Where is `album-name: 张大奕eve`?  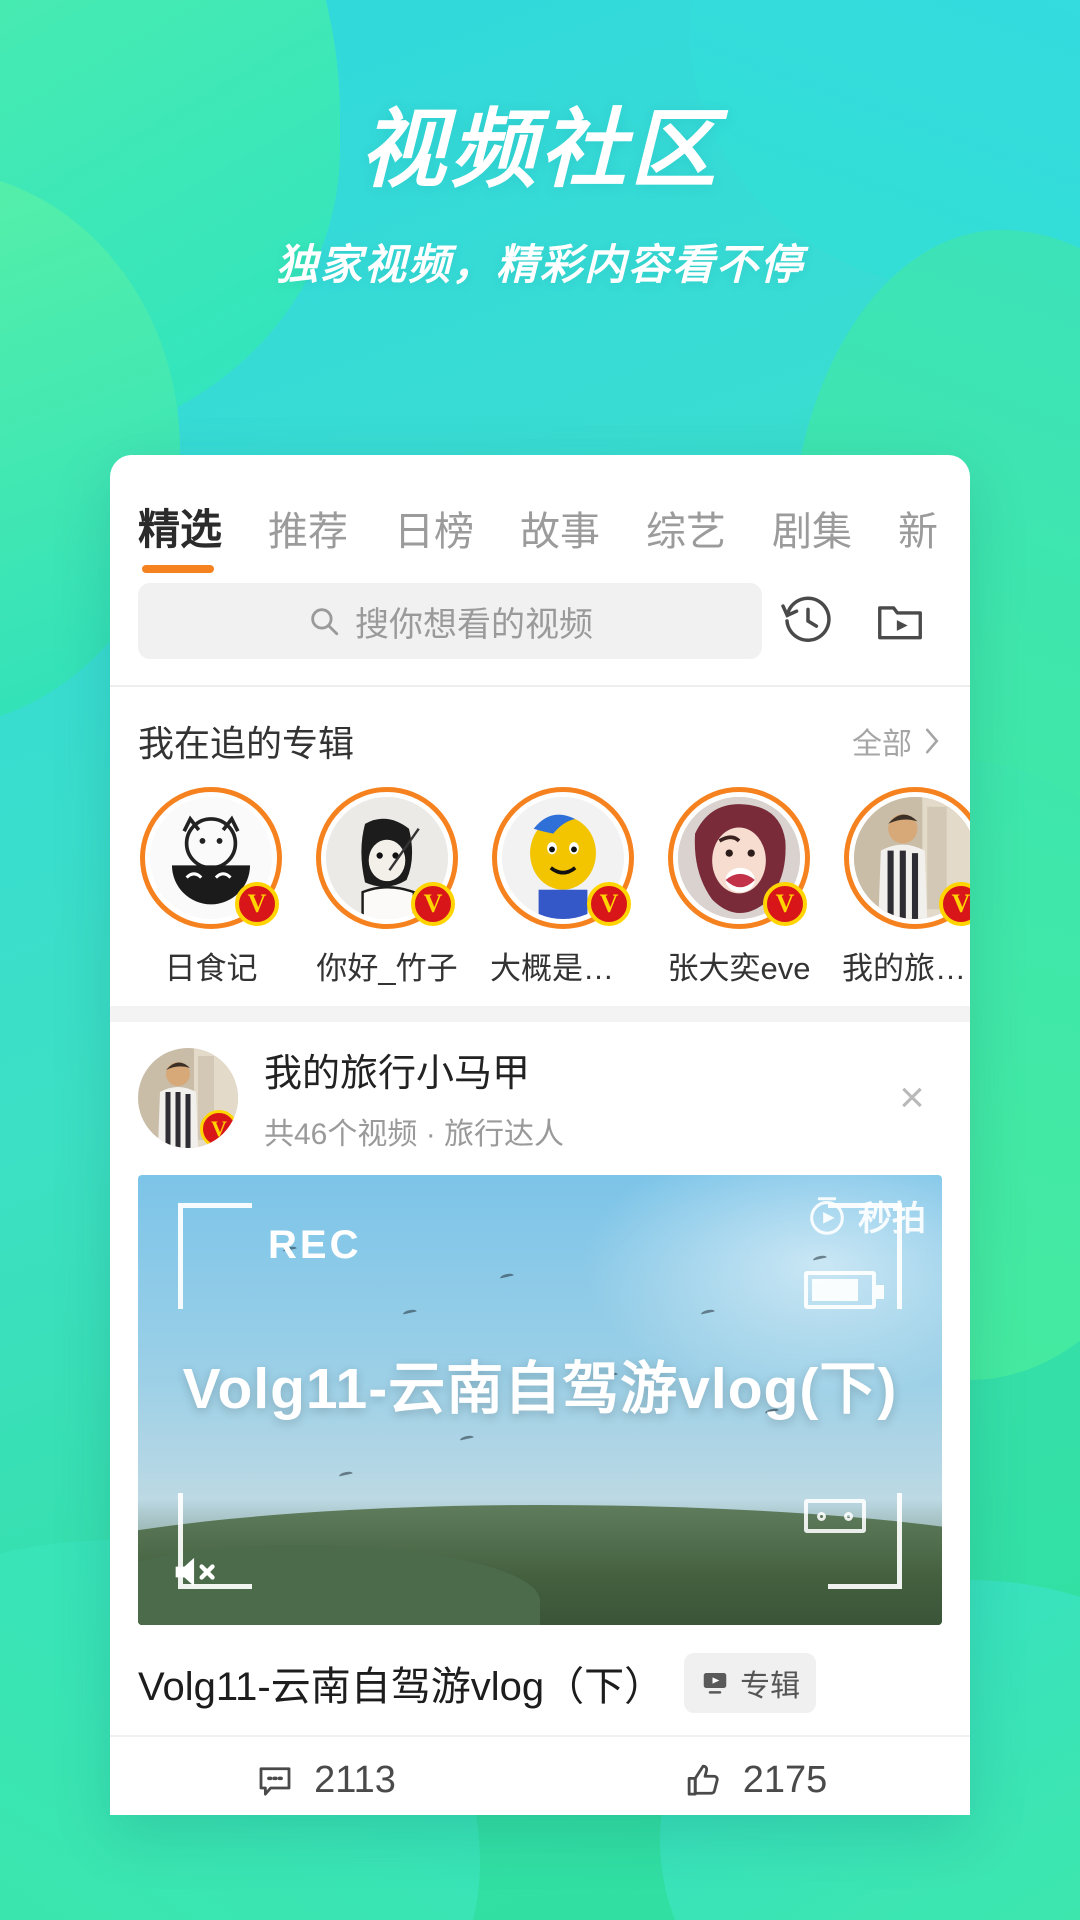 album-name: 张大奕eve is located at coordinates (739, 968).